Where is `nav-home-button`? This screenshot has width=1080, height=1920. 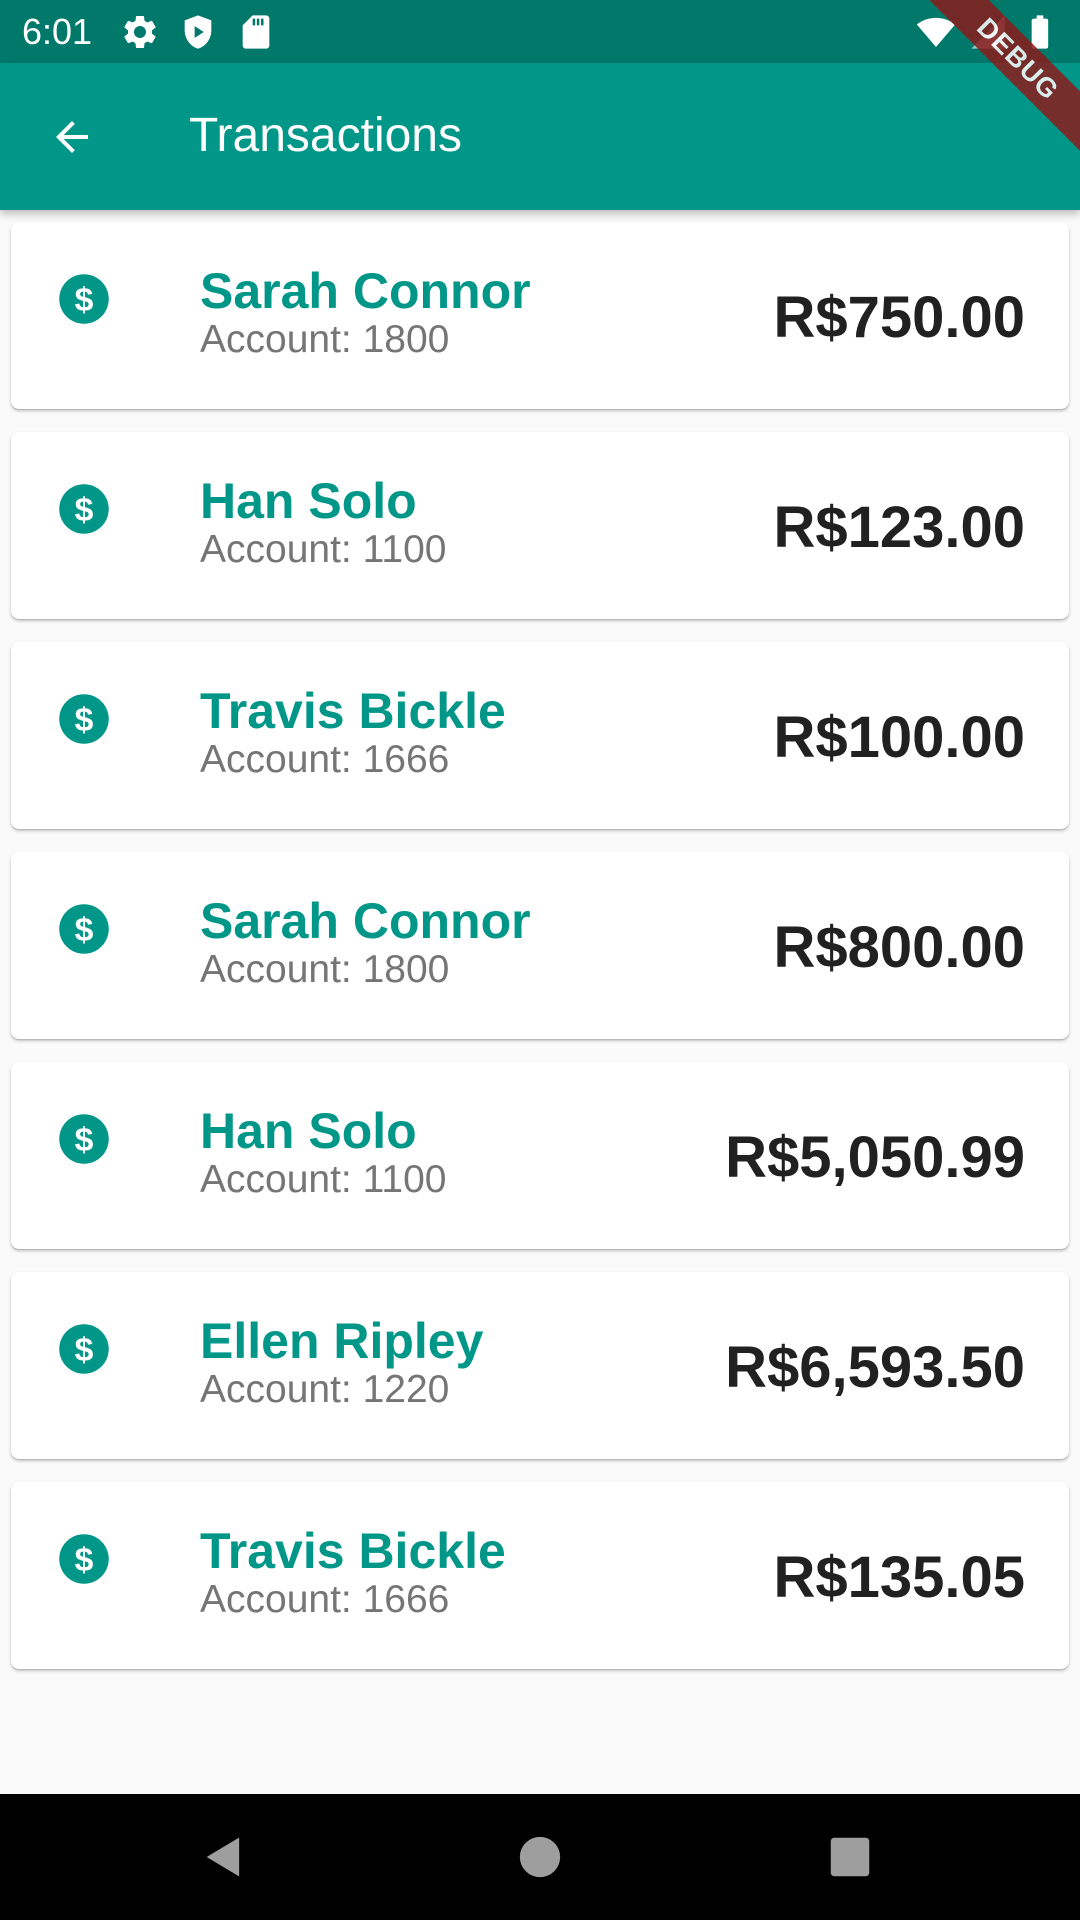
nav-home-button is located at coordinates (540, 1857).